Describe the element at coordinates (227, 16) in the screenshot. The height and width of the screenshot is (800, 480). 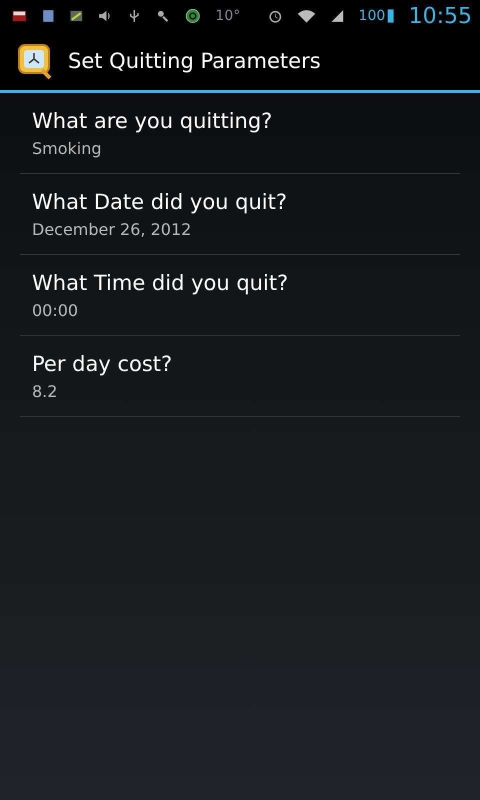
I see `temperature-text: 10°` at that location.